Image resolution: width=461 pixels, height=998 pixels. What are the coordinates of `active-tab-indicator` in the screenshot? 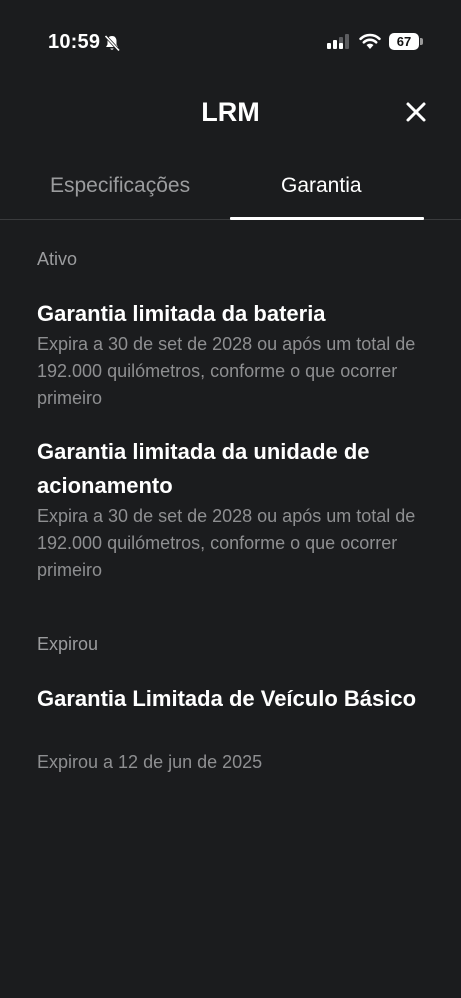 It's located at (327, 218).